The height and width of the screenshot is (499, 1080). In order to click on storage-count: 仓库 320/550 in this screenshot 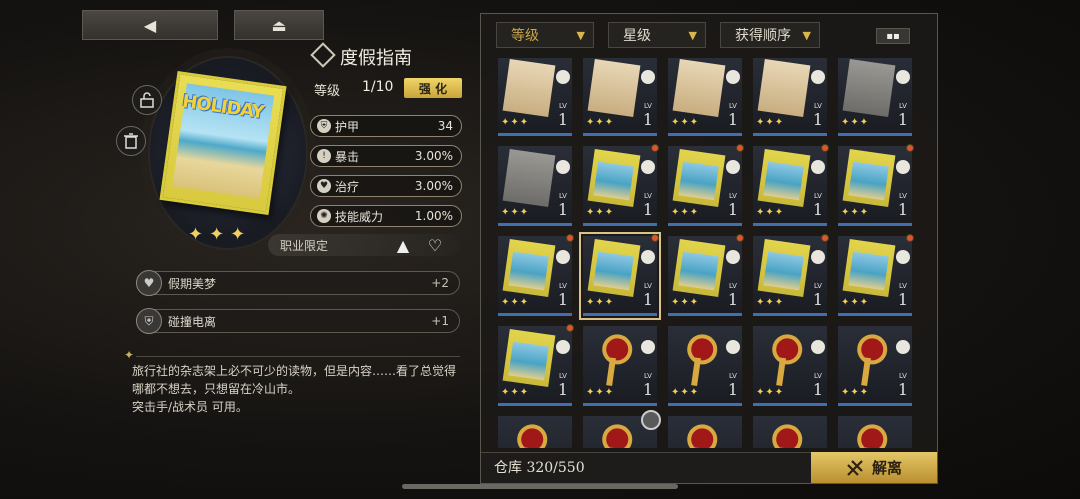, I will do `click(539, 468)`.